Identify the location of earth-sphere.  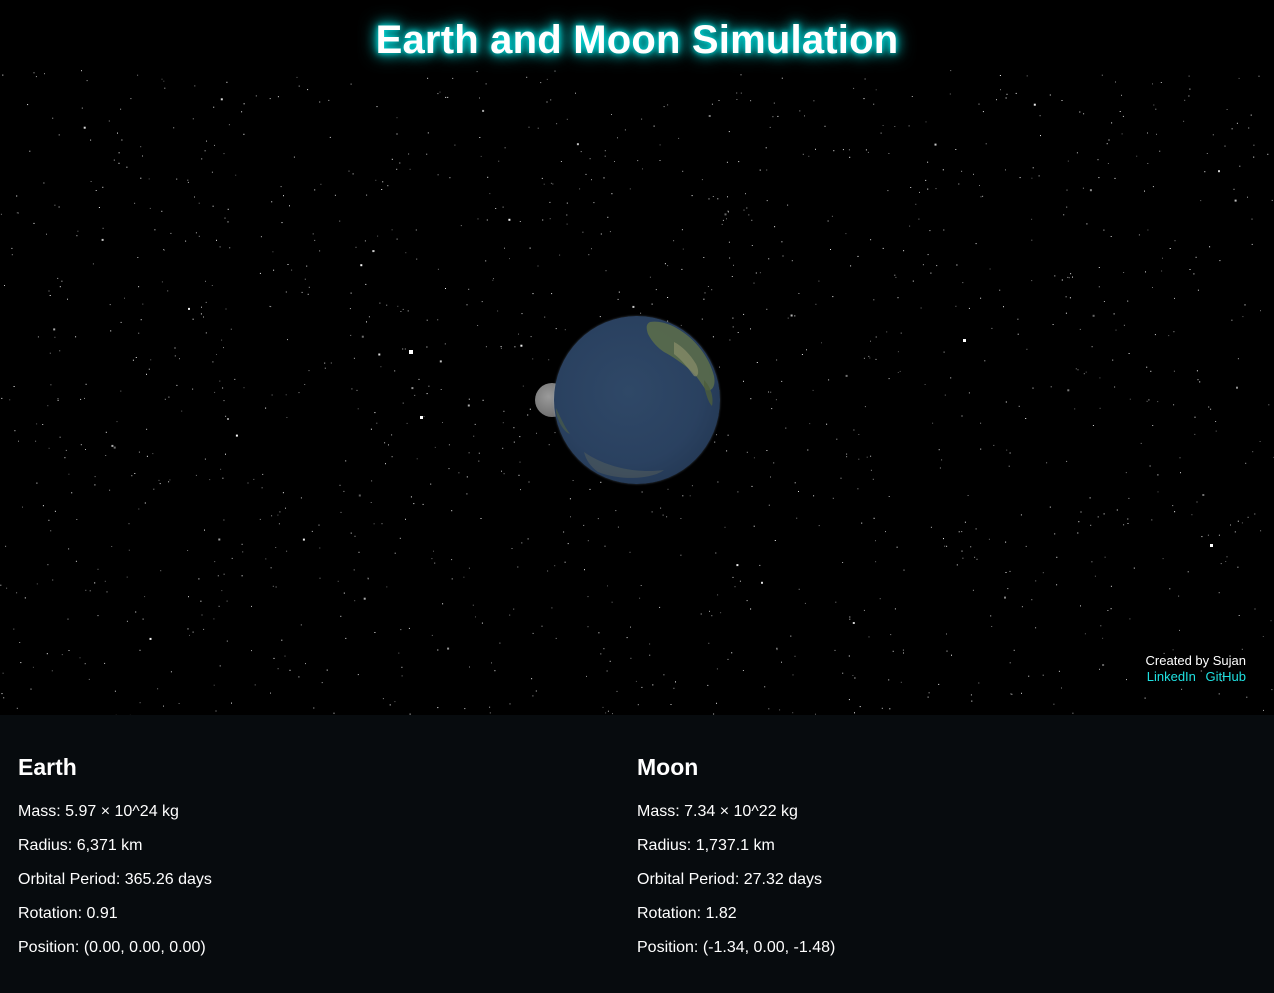
(637, 400).